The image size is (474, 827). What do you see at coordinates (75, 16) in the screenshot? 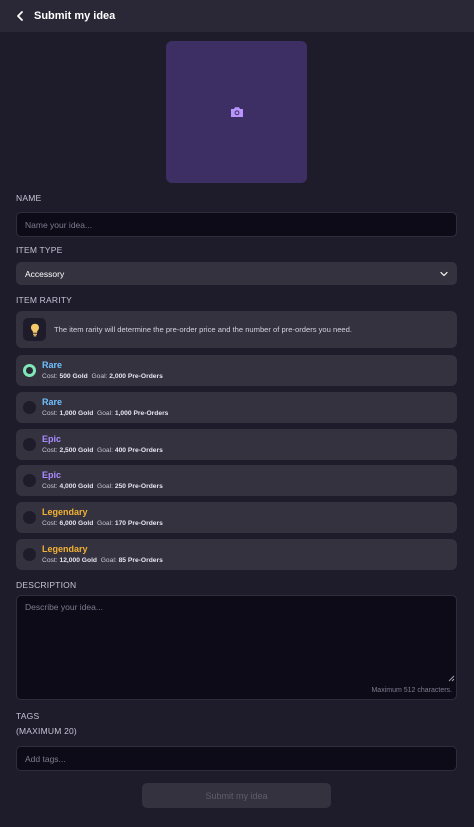
I see `page-title: Submit my idea` at bounding box center [75, 16].